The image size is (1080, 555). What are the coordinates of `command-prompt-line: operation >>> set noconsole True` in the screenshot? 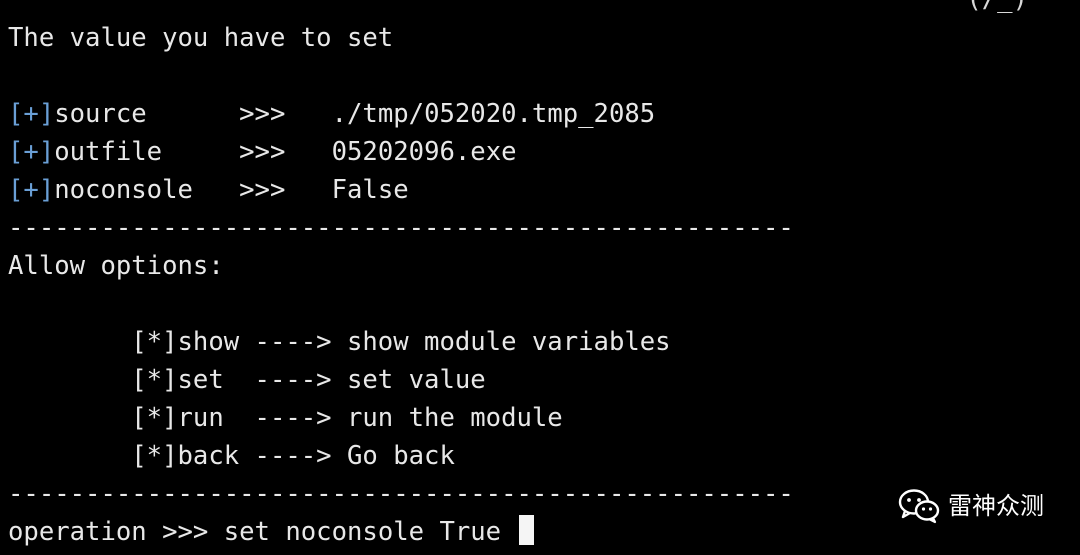 It's located at (271, 532).